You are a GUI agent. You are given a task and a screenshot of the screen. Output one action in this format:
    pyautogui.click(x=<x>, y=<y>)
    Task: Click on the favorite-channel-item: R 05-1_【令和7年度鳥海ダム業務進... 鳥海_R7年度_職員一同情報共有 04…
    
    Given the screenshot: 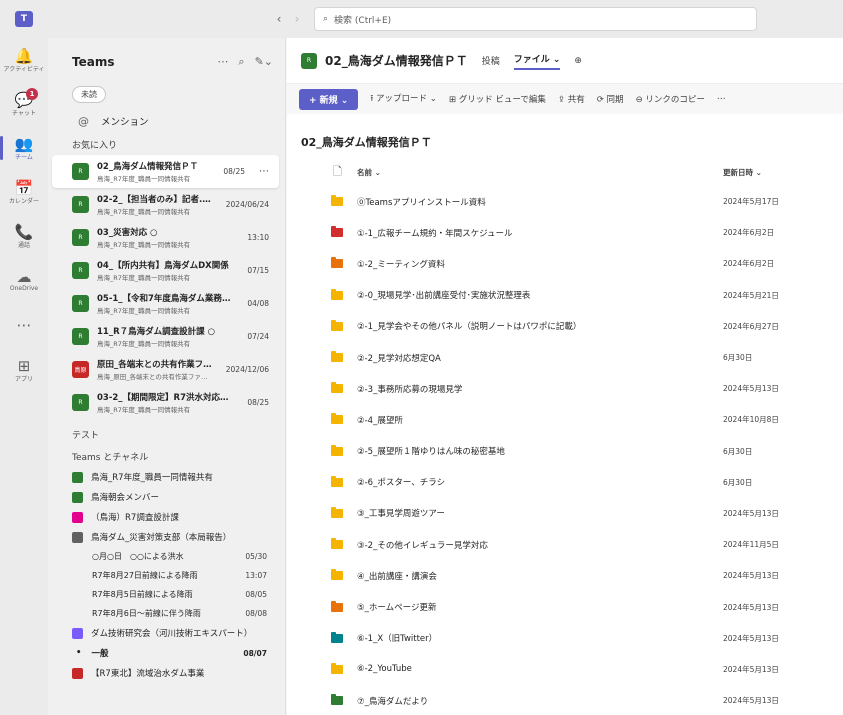 What is the action you would take?
    pyautogui.click(x=165, y=303)
    